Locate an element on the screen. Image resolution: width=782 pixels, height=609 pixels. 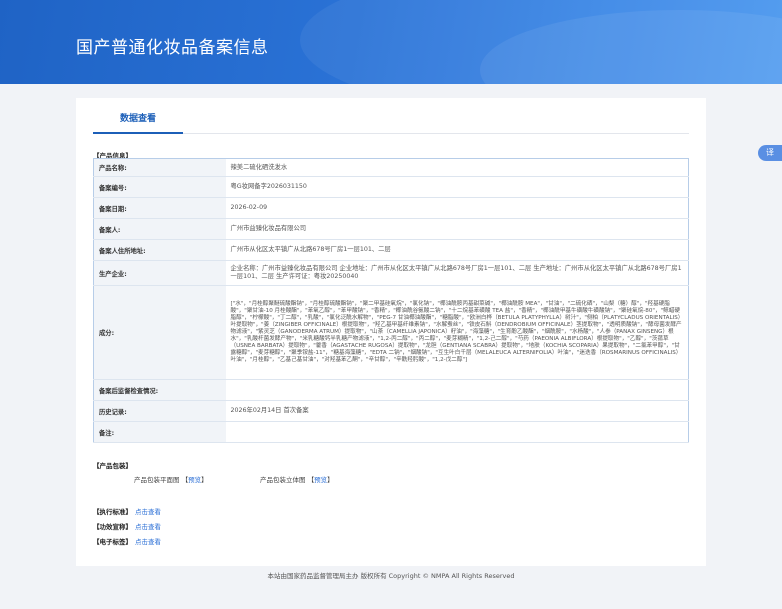
table-row: 备注: is located at coordinates (391, 432).